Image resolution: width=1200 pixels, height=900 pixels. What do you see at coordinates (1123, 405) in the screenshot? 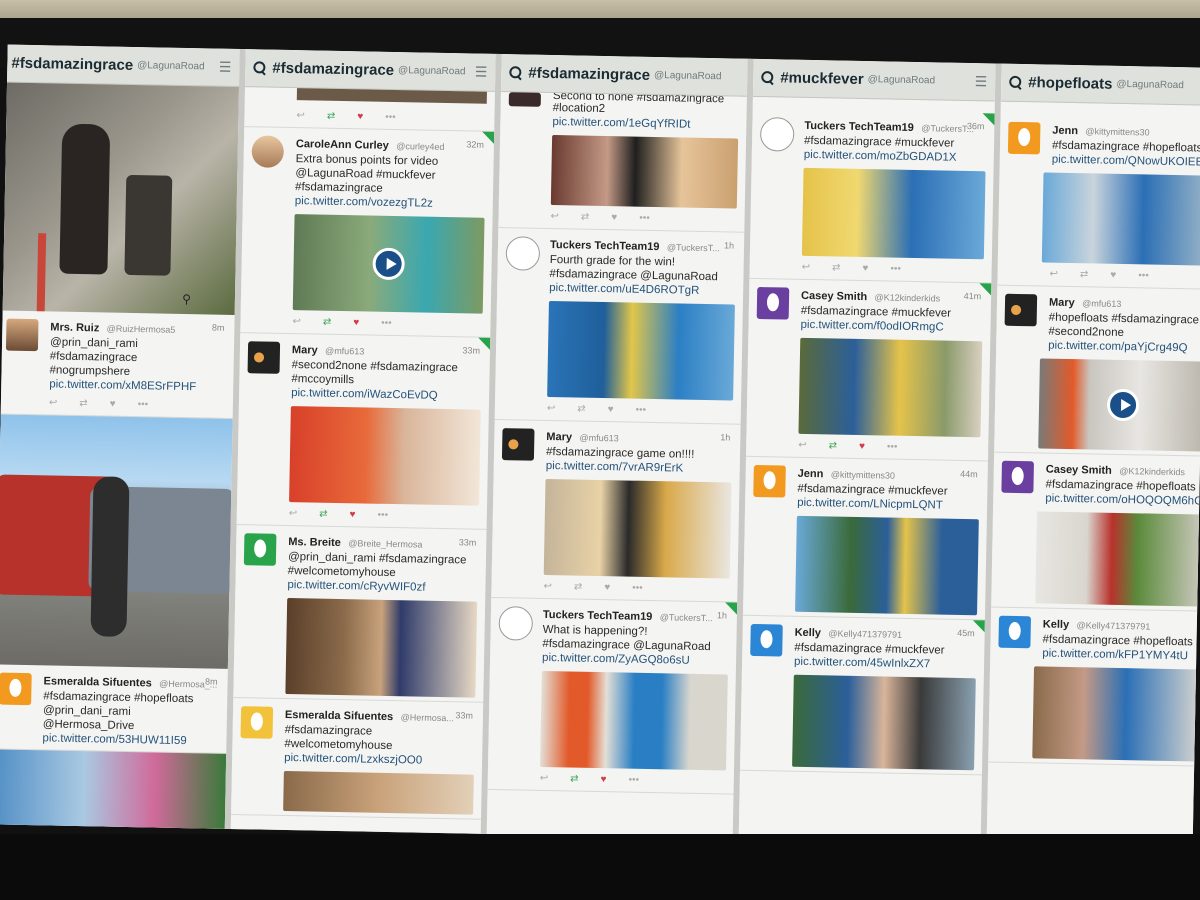
I see `play-icon` at bounding box center [1123, 405].